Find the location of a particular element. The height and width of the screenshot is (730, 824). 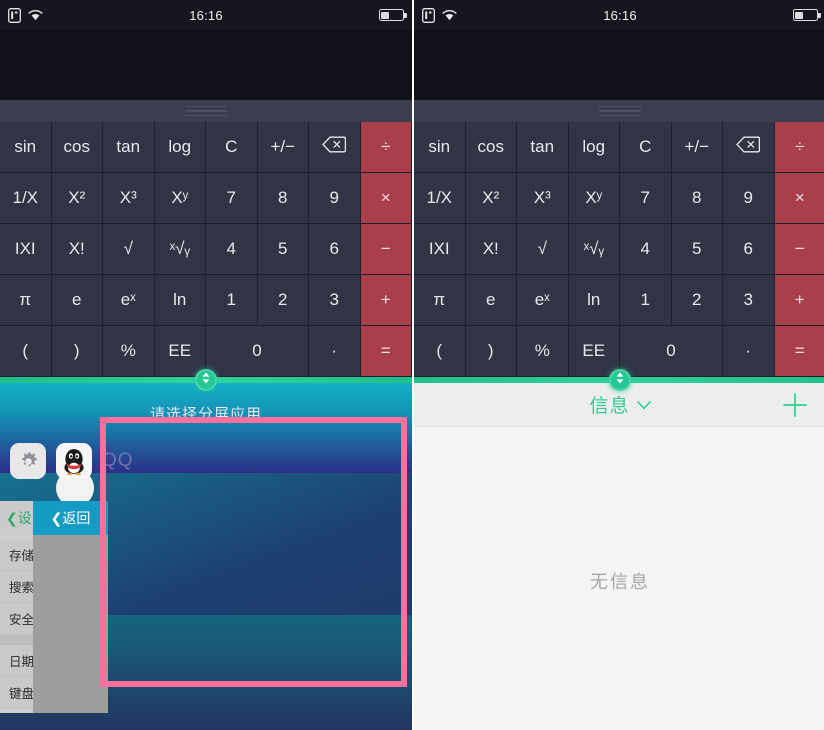

messages-title-dropdown: 信息 is located at coordinates (620, 404).